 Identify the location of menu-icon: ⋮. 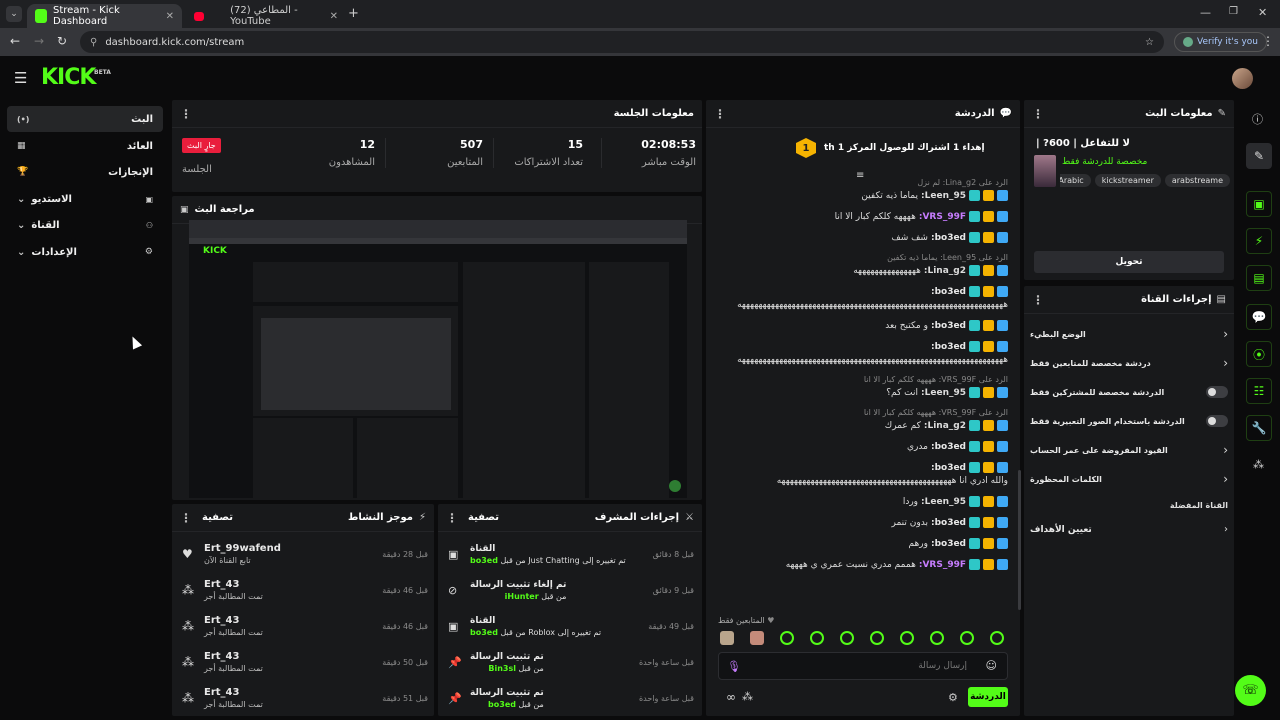
(1268, 41).